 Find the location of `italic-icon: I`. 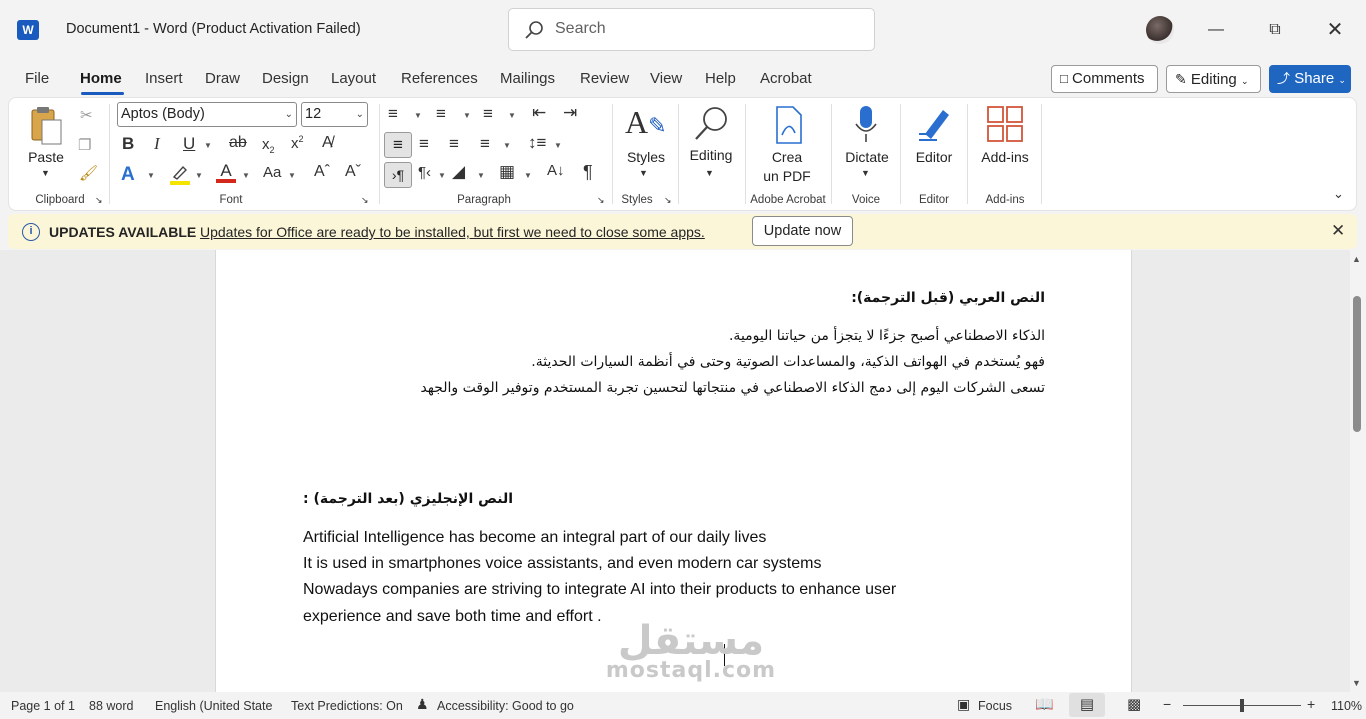

italic-icon: I is located at coordinates (157, 144).